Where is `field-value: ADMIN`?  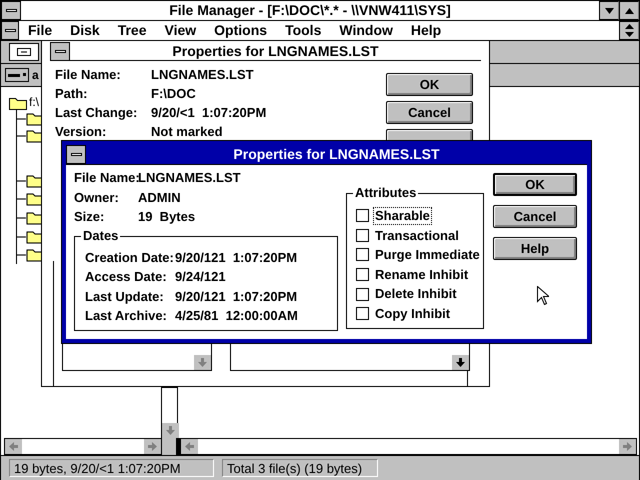 field-value: ADMIN is located at coordinates (159, 198).